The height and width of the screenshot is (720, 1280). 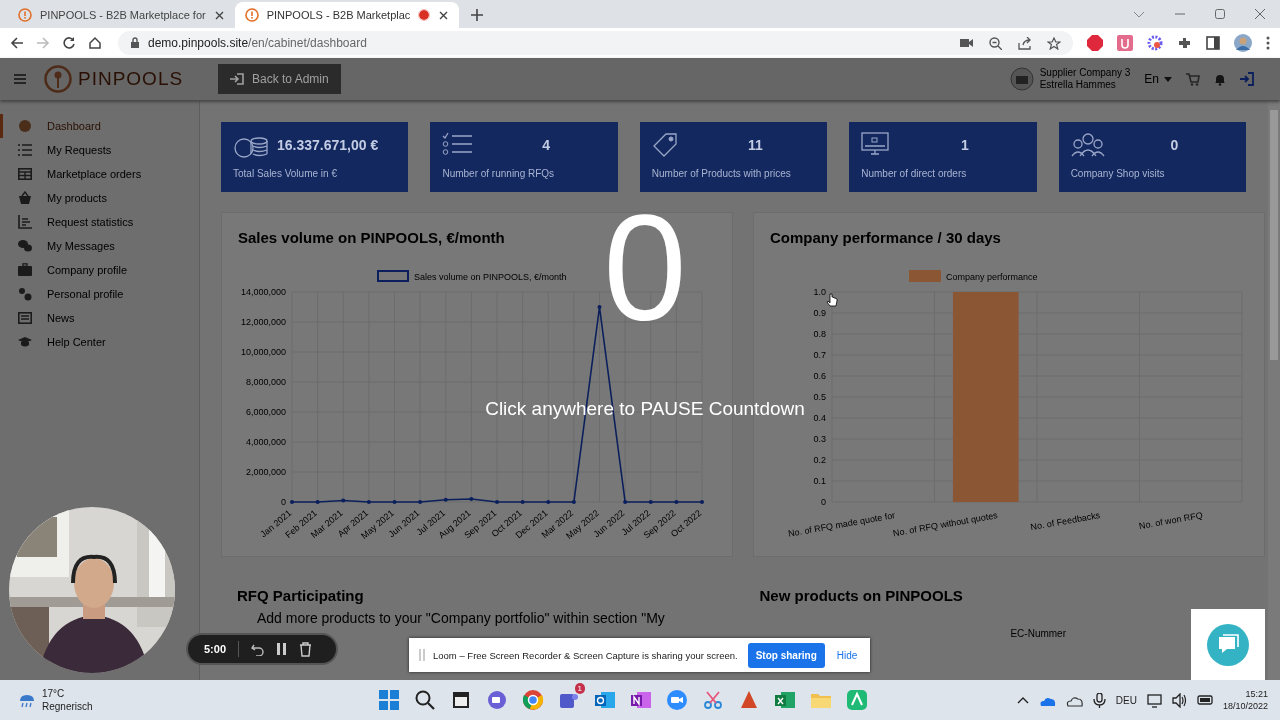 What do you see at coordinates (819, 355) in the screenshot?
I see `axis-label: 0.7` at bounding box center [819, 355].